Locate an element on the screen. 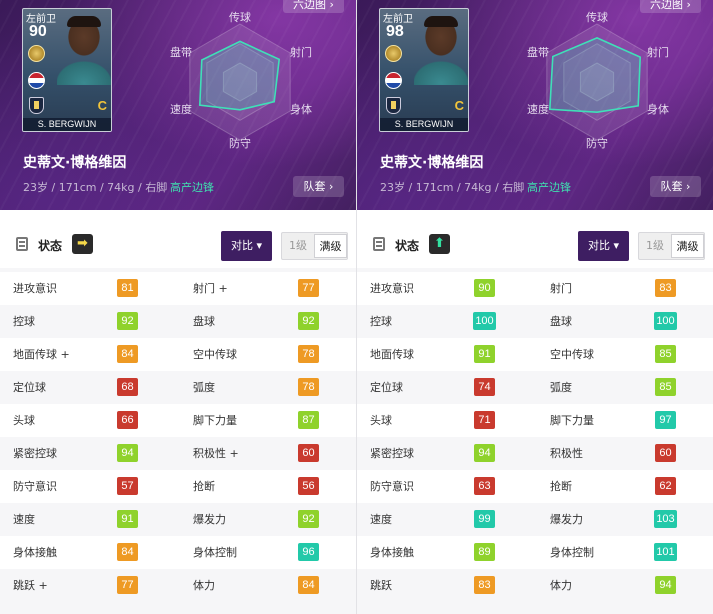 The height and width of the screenshot is (614, 713). stat-value-badge: 74 is located at coordinates (484, 387).